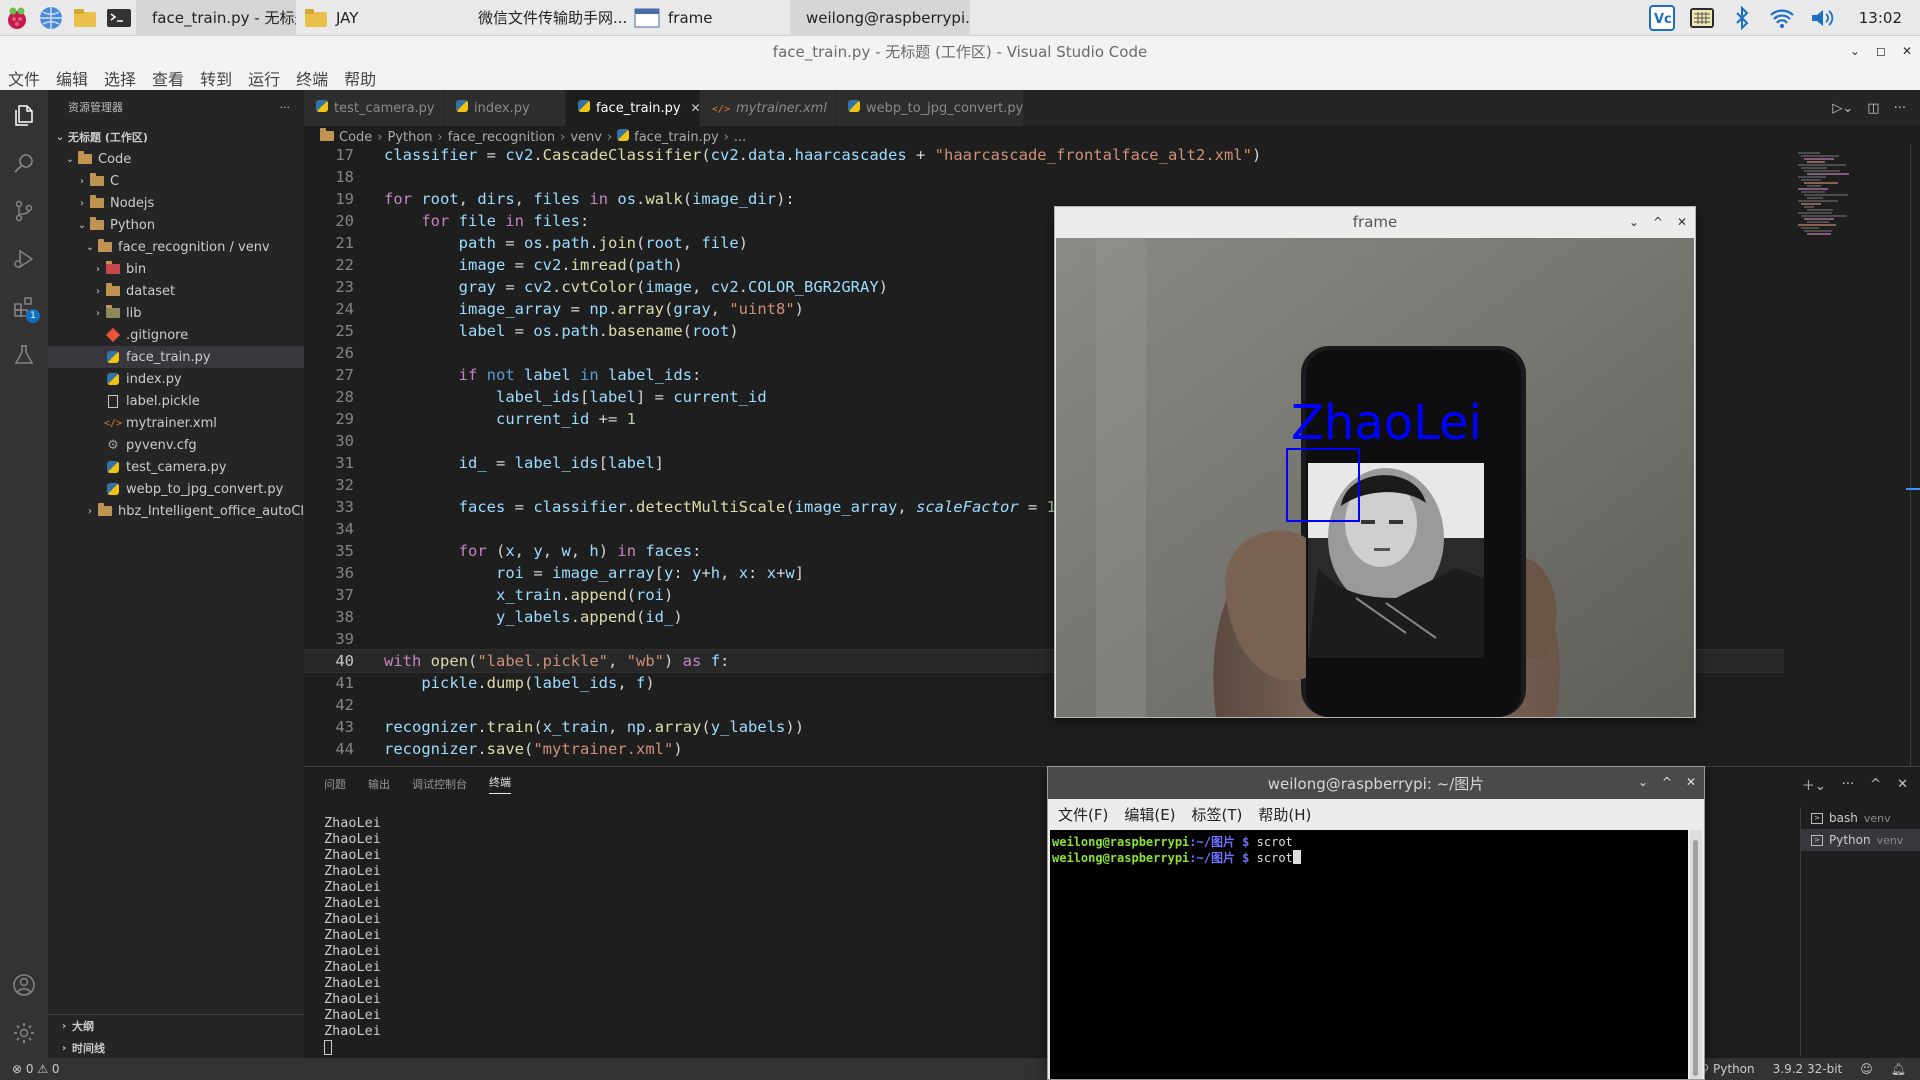  I want to click on timeline-section: › 时间线, so click(176, 1048).